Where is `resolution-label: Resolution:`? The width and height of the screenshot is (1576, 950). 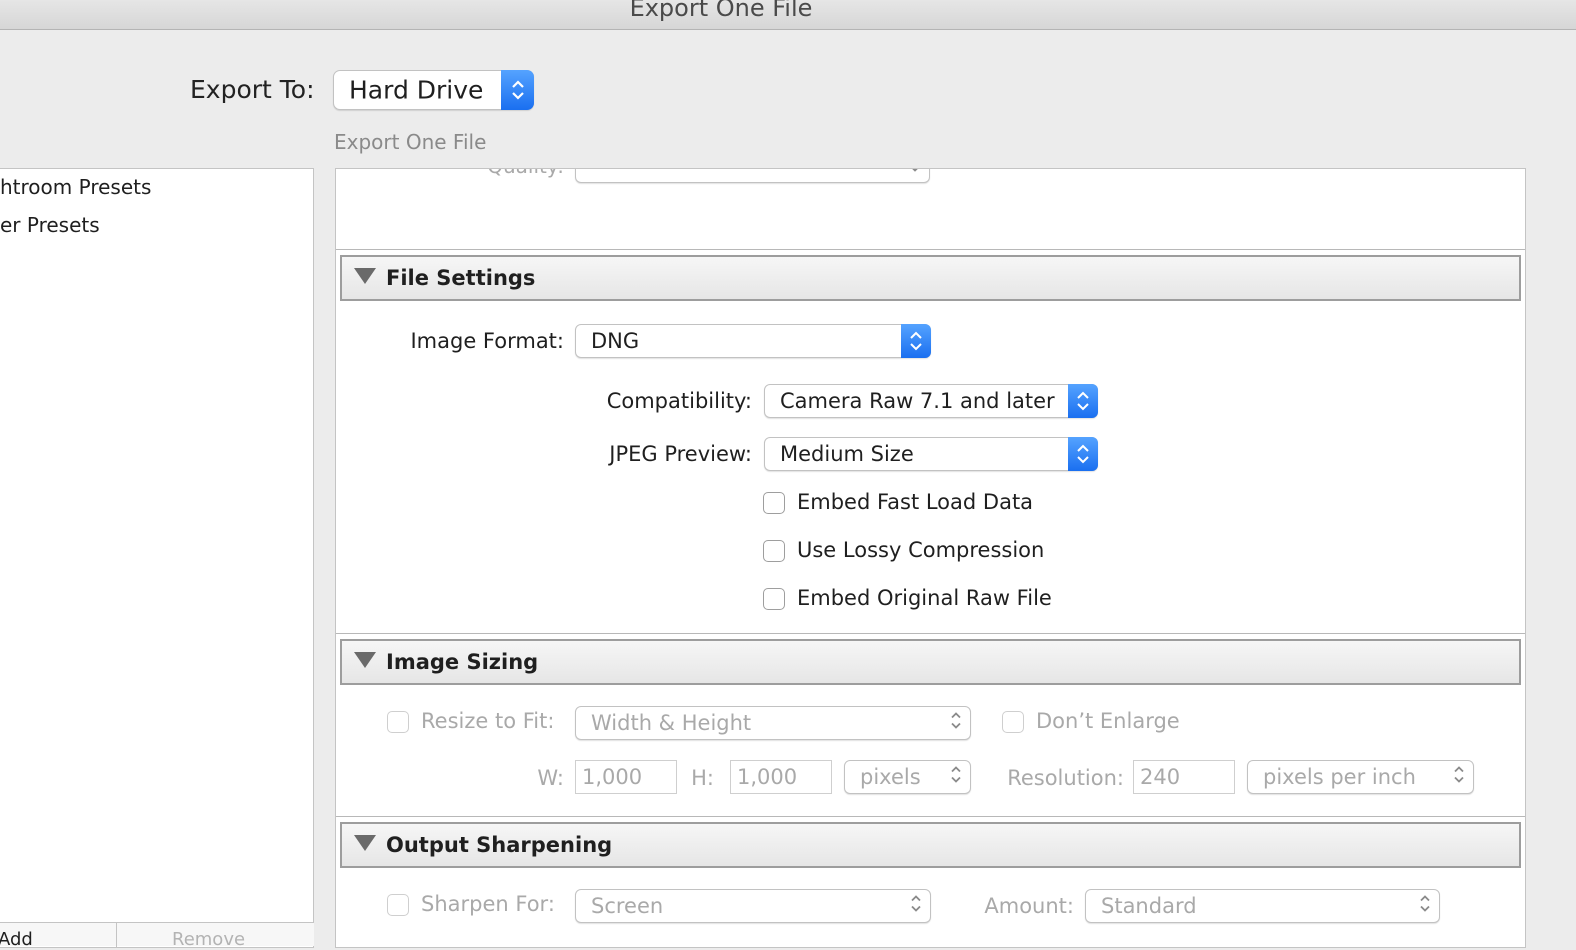
resolution-label: Resolution: is located at coordinates (1065, 778).